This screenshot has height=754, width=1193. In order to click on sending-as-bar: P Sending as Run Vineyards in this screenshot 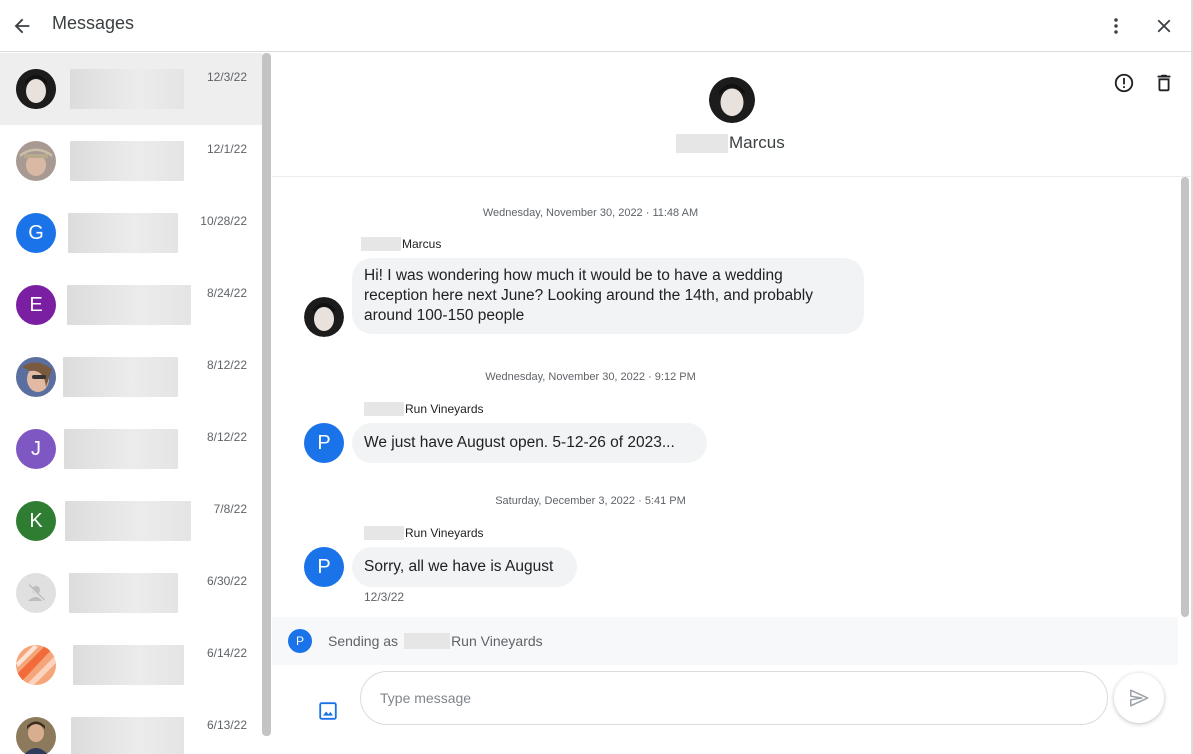, I will do `click(725, 641)`.